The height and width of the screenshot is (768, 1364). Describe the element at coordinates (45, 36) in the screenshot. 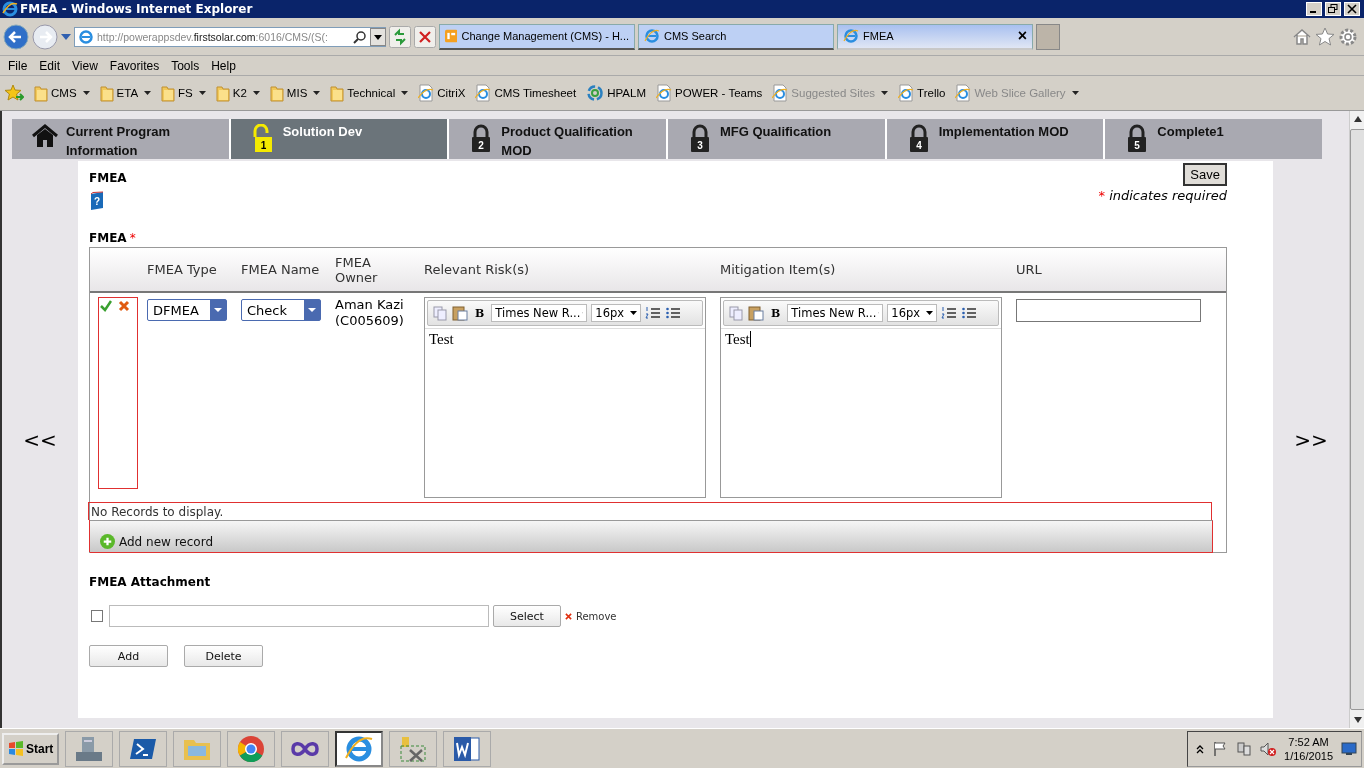

I see `forward-button` at that location.